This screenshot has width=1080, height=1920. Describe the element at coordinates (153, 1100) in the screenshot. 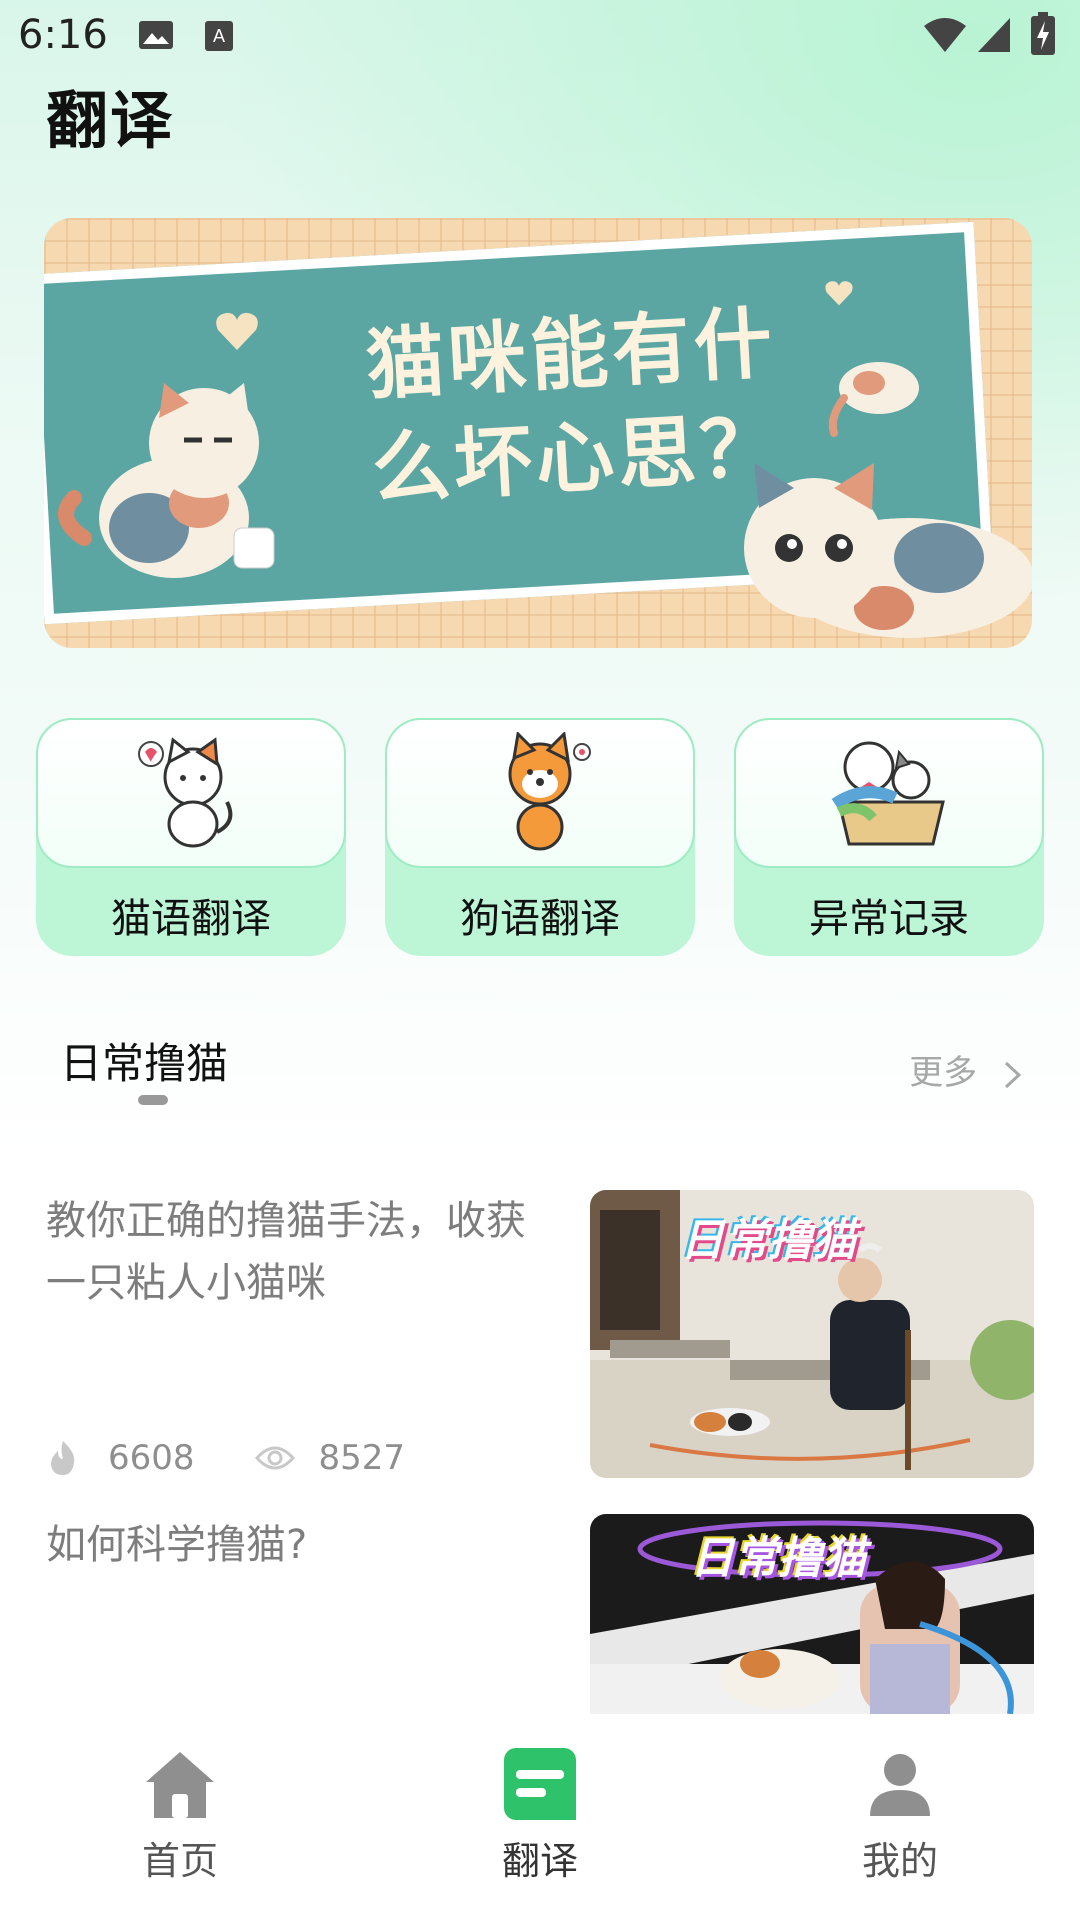

I see `section-indicator` at that location.